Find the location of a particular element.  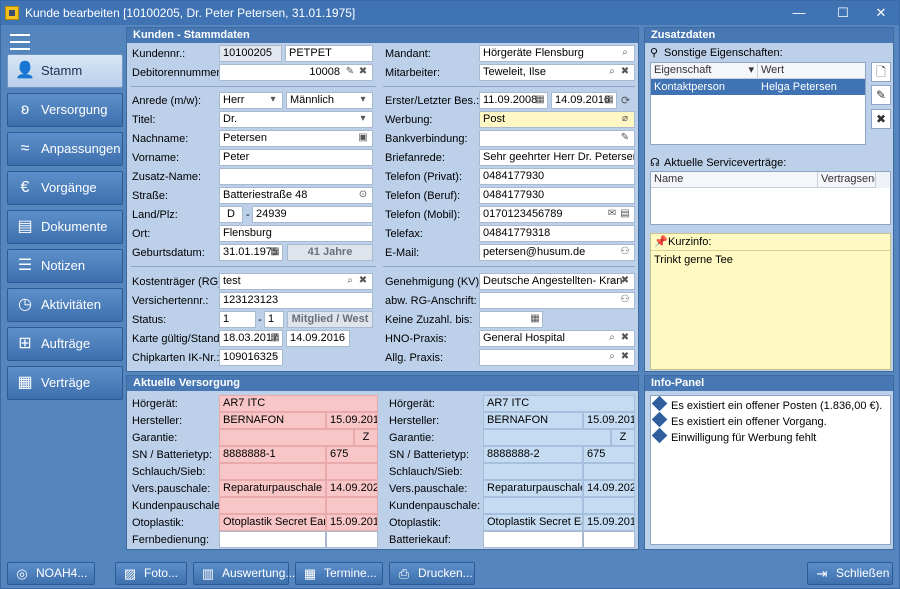

l-garantie-field is located at coordinates (286, 437).